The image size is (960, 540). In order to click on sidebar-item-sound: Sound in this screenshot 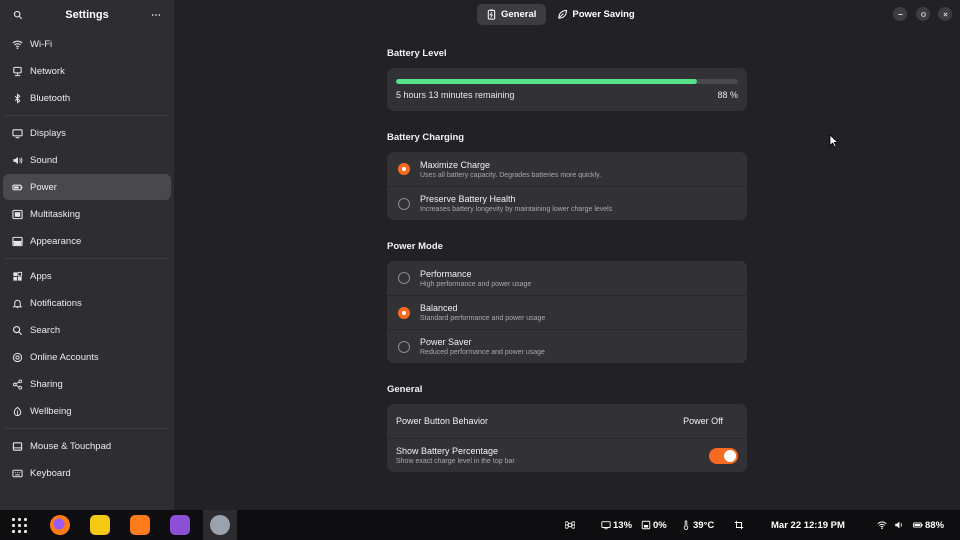, I will do `click(87, 160)`.